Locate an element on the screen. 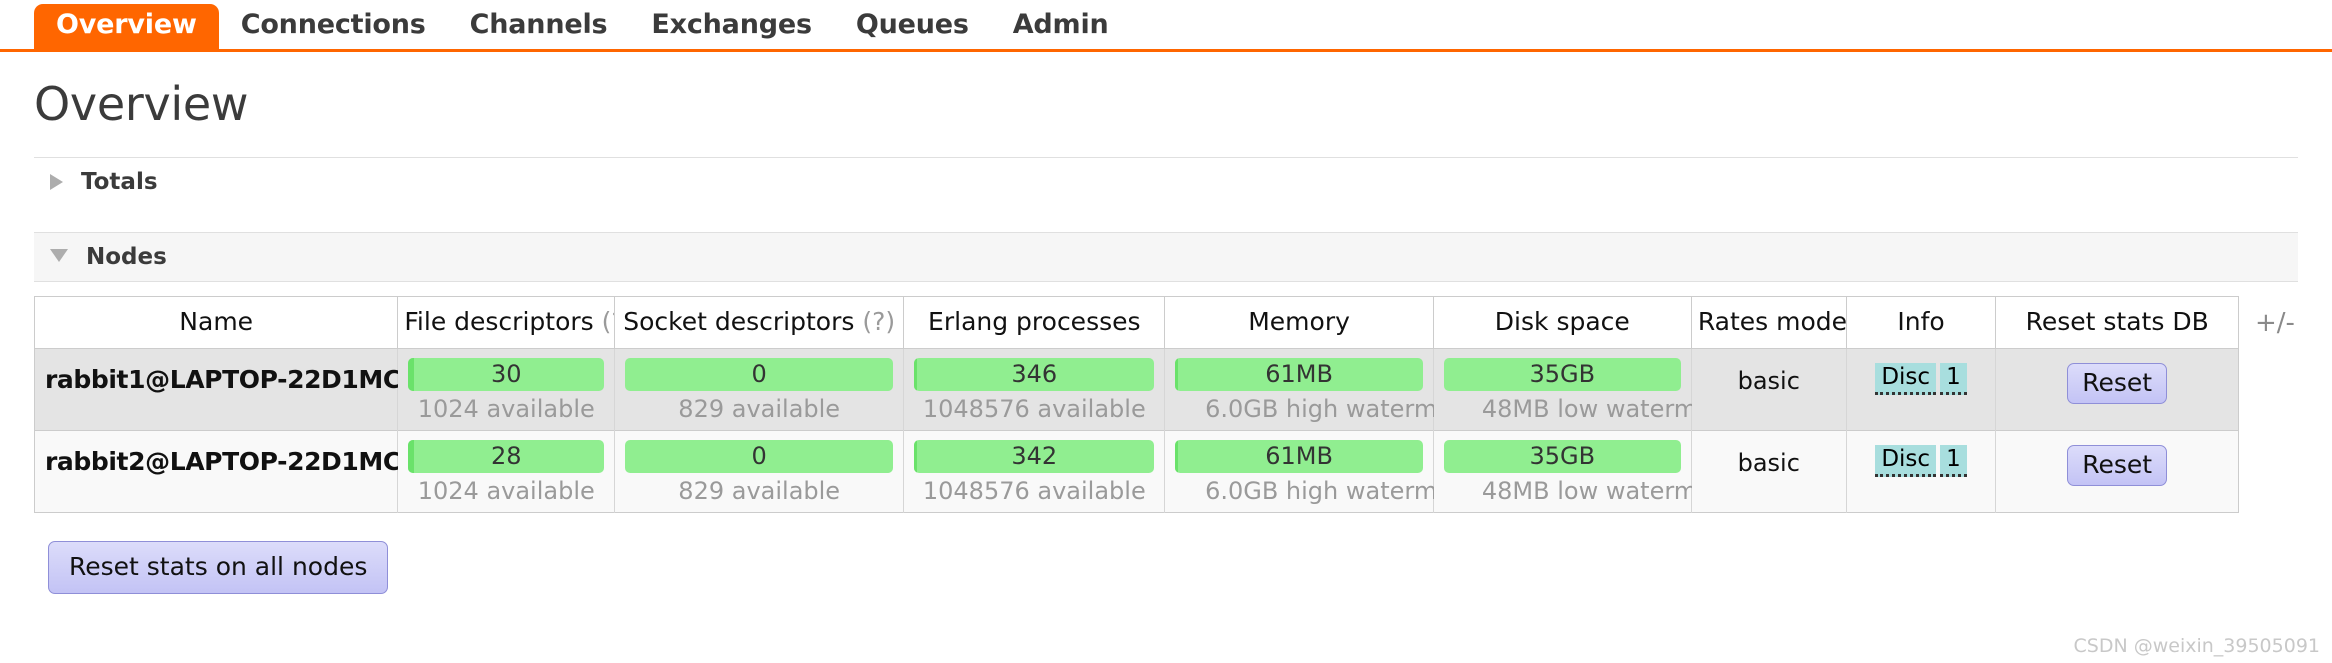  nav-tab-queues-link: Queues is located at coordinates (912, 26).